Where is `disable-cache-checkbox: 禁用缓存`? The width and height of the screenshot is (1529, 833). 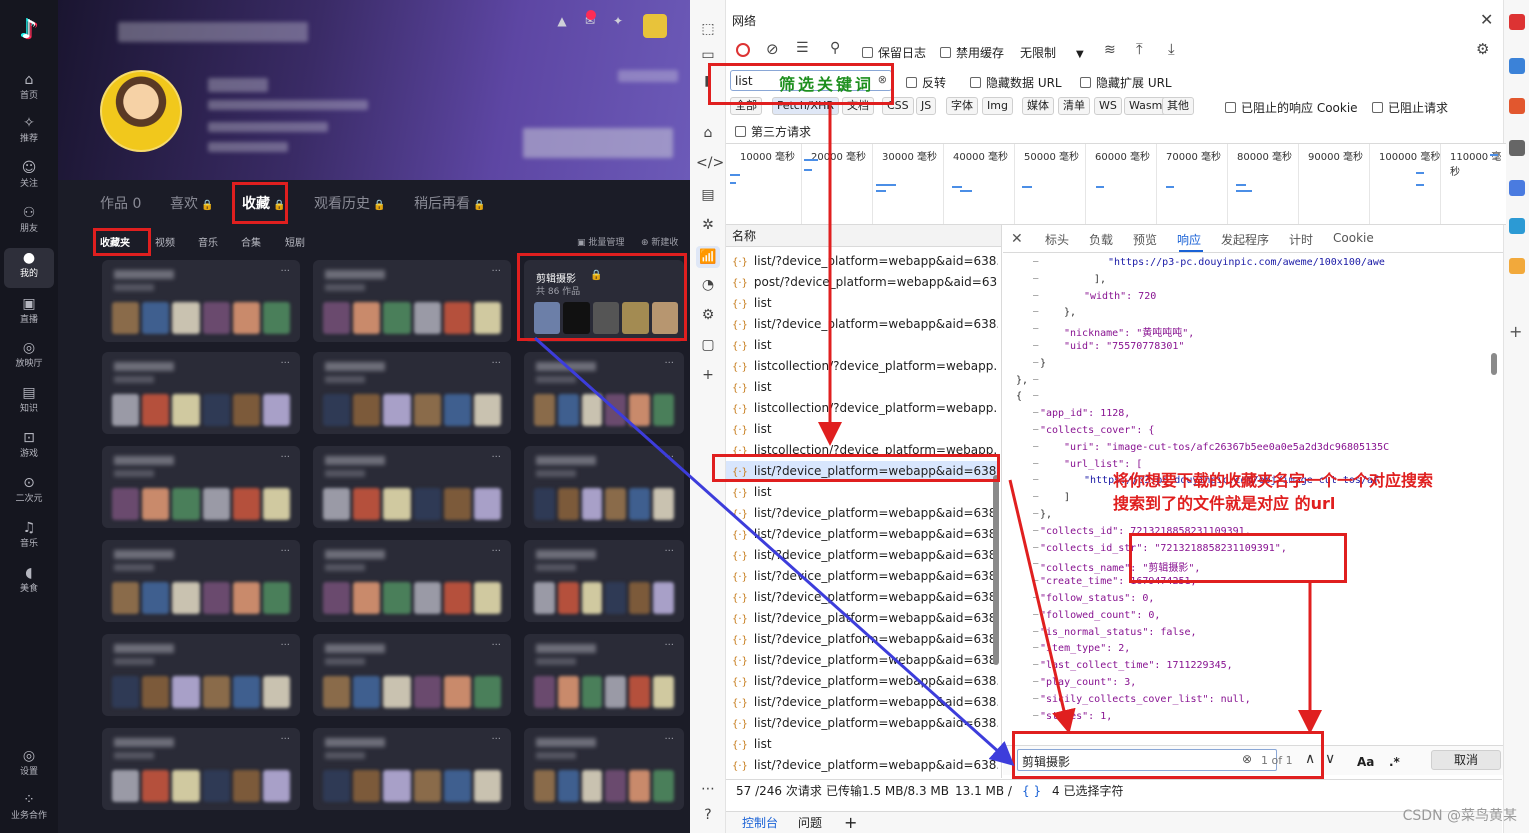
disable-cache-checkbox: 禁用缓存 is located at coordinates (972, 52).